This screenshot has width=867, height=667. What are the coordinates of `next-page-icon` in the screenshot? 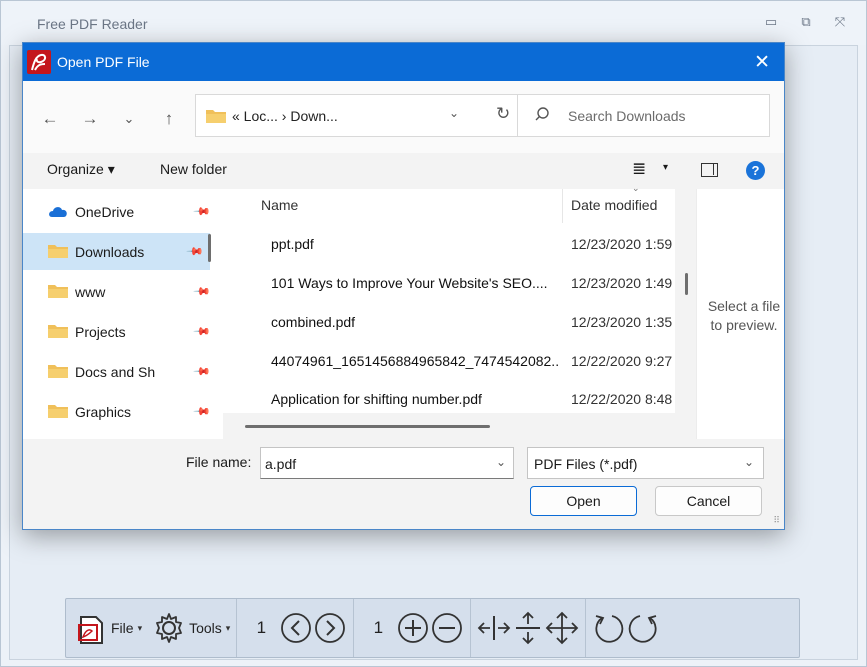 It's located at (330, 628).